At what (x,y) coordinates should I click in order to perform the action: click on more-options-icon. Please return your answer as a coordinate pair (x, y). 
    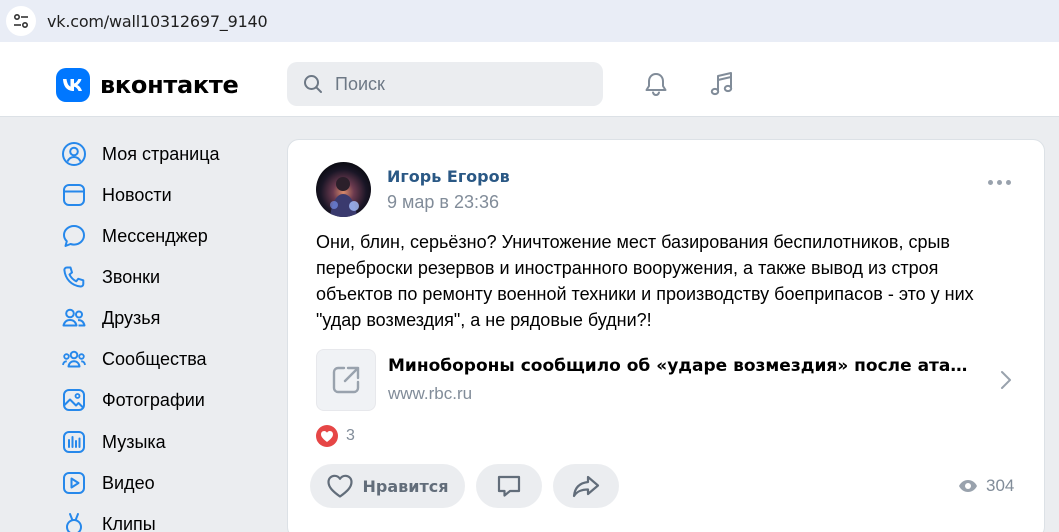
    Looking at the image, I should click on (999, 182).